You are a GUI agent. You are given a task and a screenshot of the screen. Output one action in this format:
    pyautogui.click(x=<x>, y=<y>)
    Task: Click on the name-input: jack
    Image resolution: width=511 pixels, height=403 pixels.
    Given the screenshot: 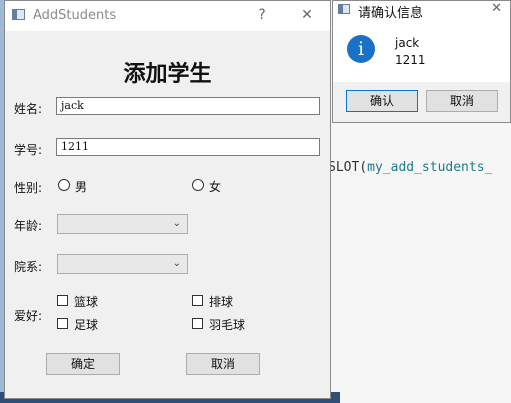 What is the action you would take?
    pyautogui.click(x=188, y=106)
    